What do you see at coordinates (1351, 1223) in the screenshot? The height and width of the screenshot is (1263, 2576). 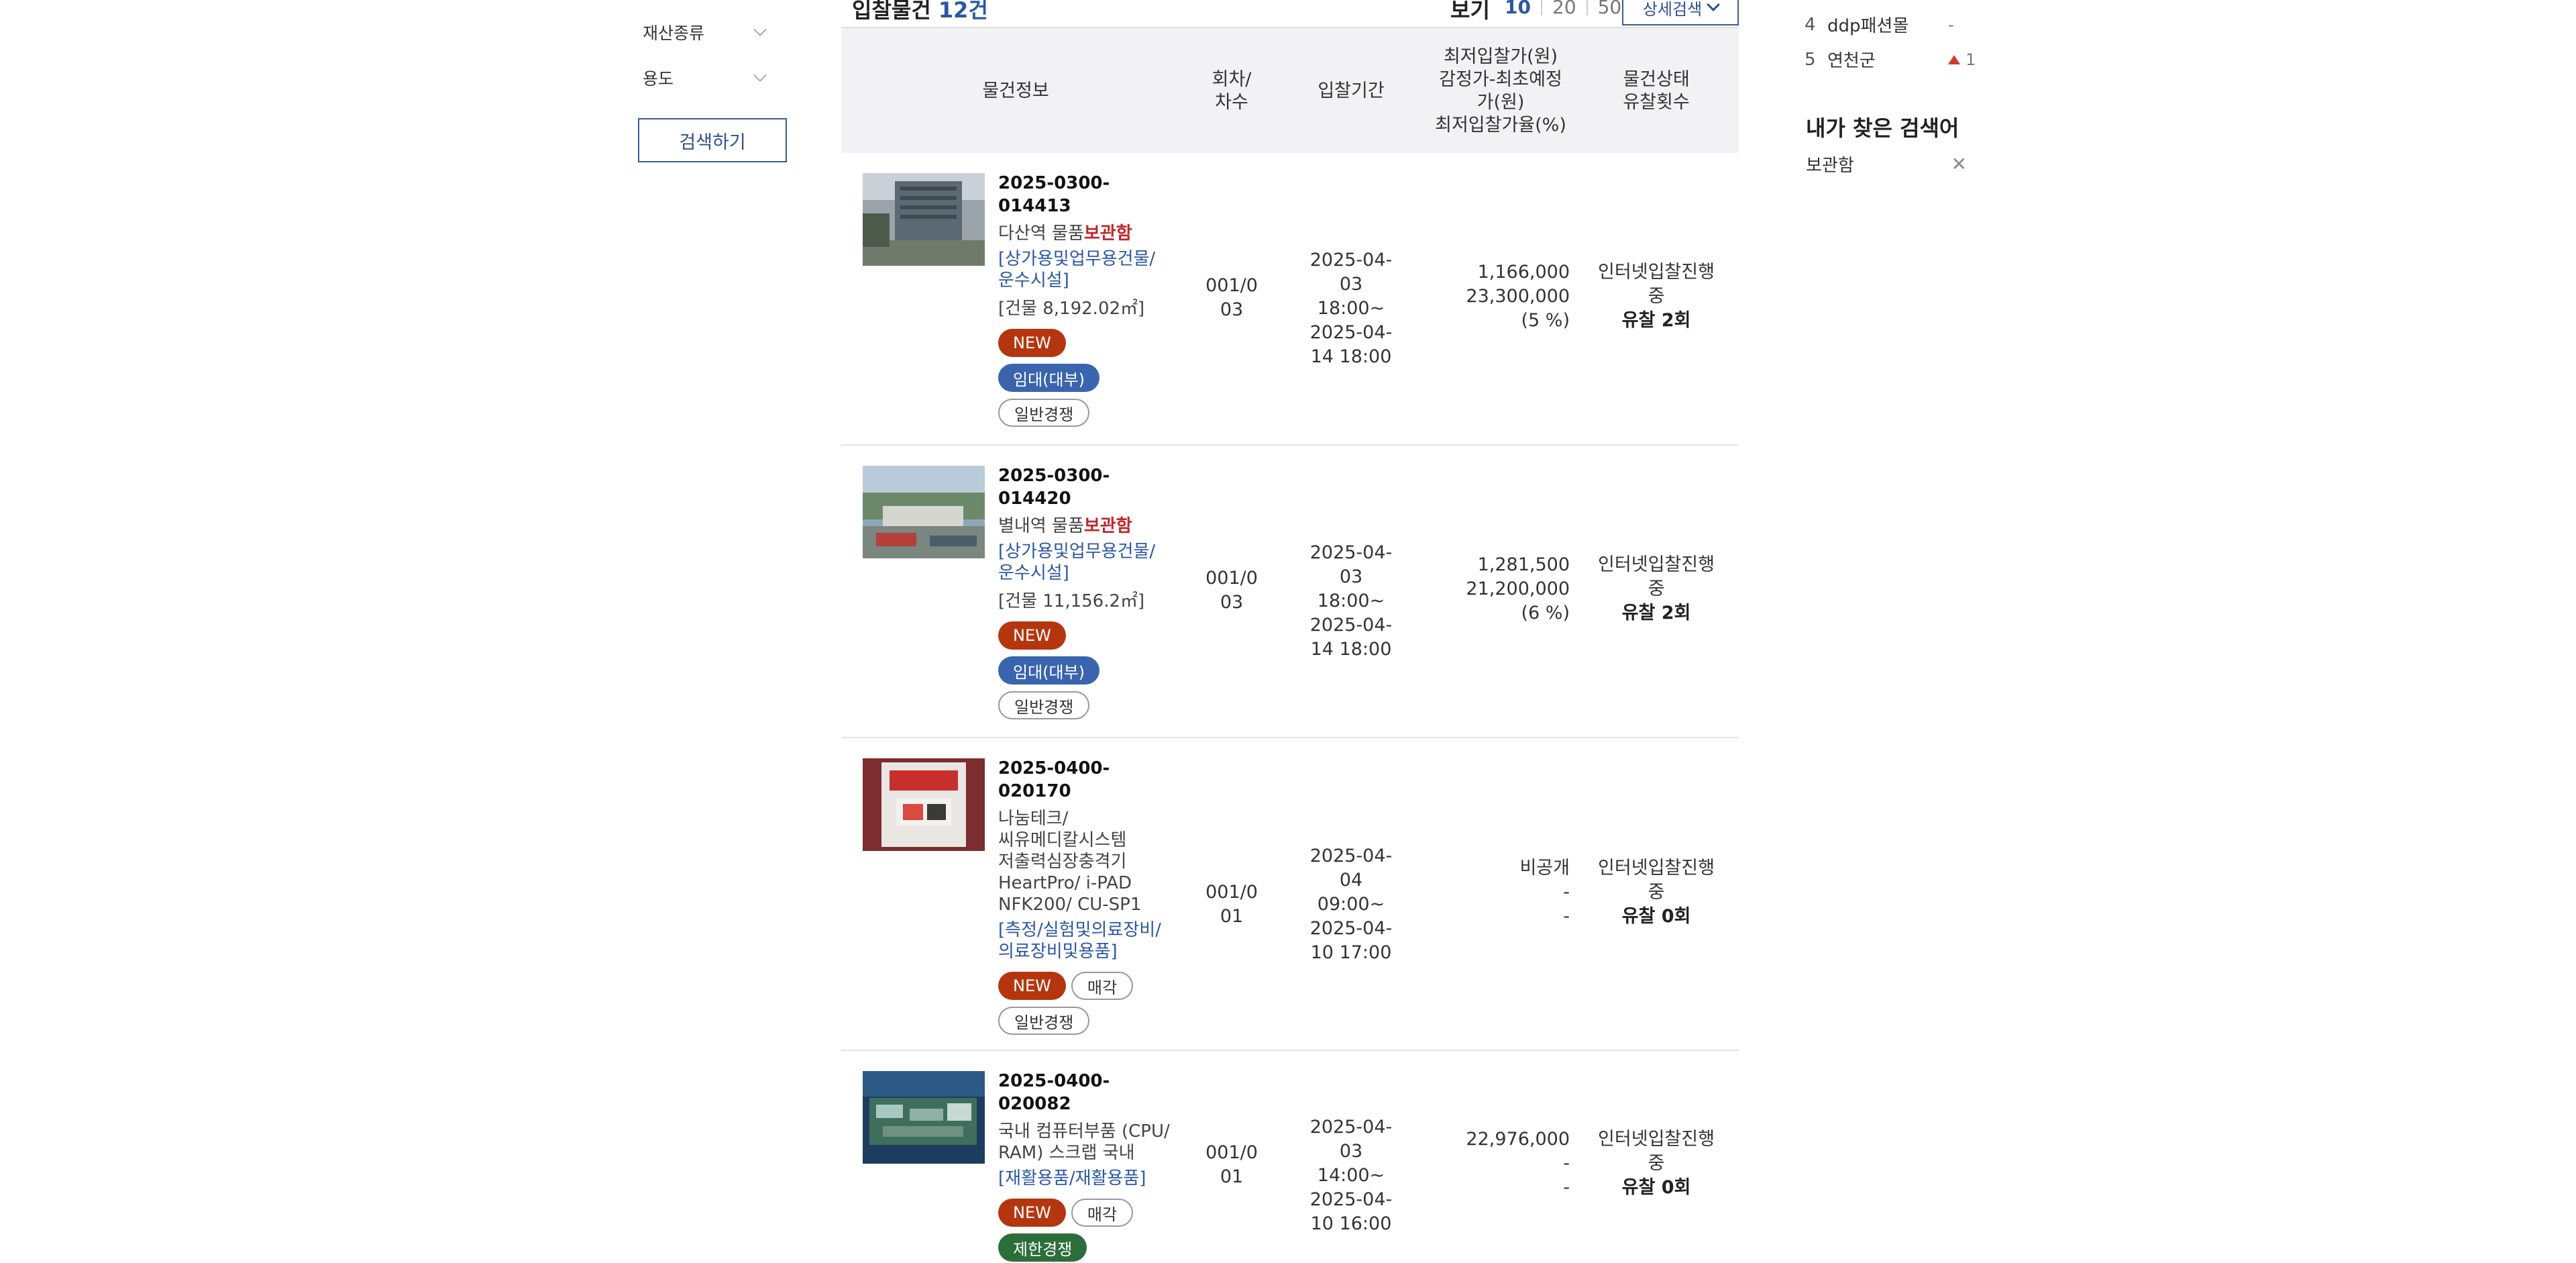 I see `period-line: 10 16:00` at bounding box center [1351, 1223].